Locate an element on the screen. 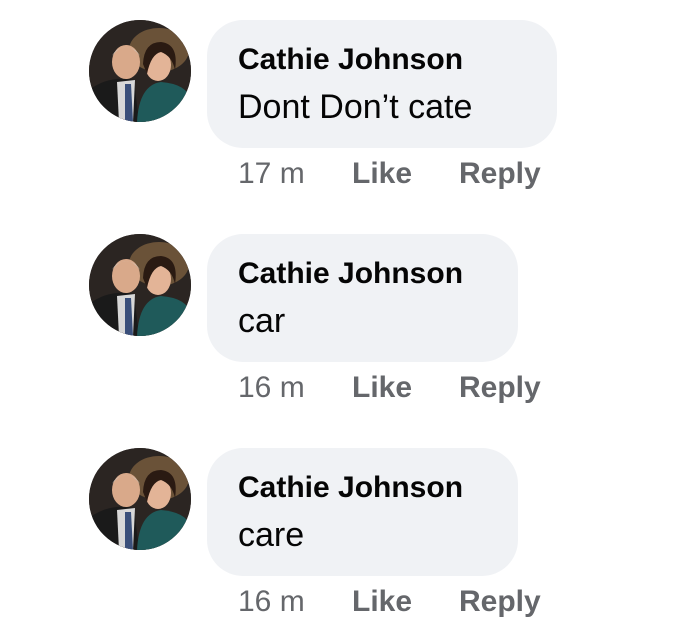  comment-text: Dont Don’t cate is located at coordinates (355, 107).